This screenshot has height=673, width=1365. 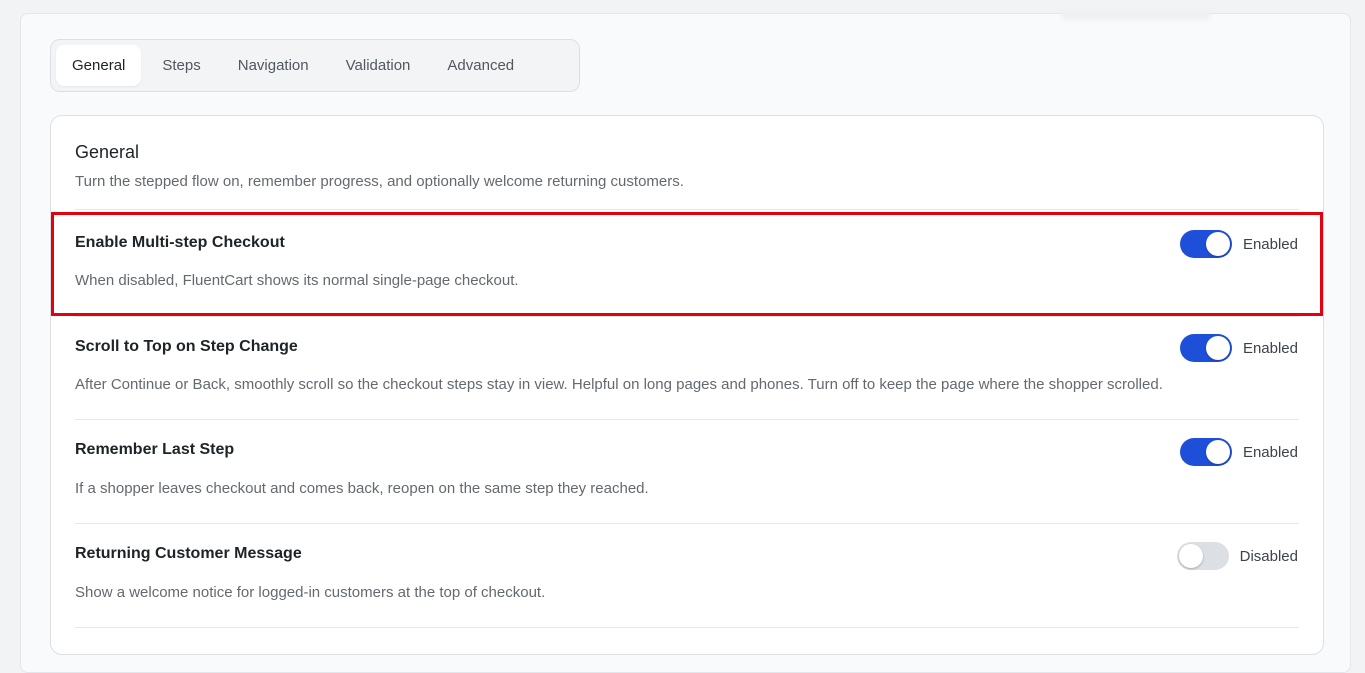 What do you see at coordinates (180, 242) in the screenshot?
I see `setting-title: Enable Multi-step Checkout` at bounding box center [180, 242].